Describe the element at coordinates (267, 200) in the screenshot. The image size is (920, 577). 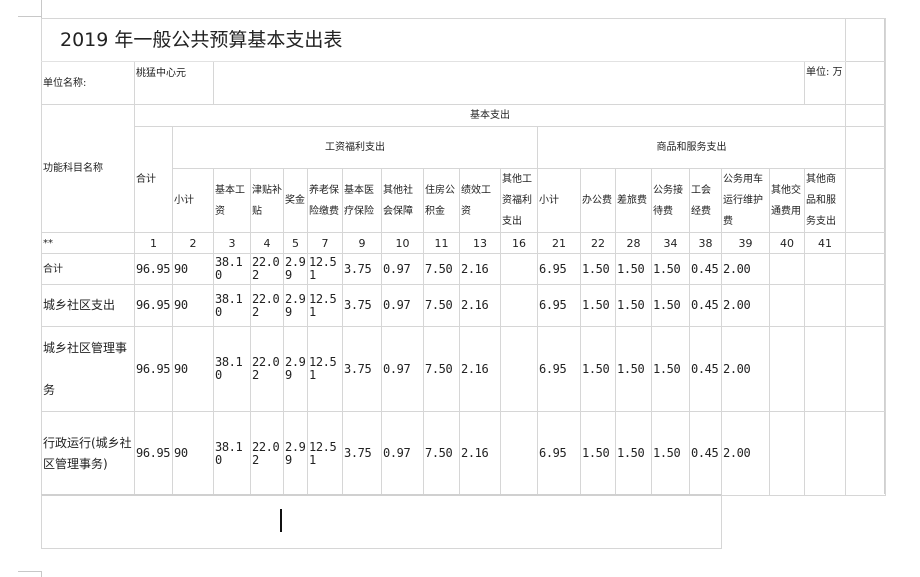
I see `allowance-header: 津贴补贴` at that location.